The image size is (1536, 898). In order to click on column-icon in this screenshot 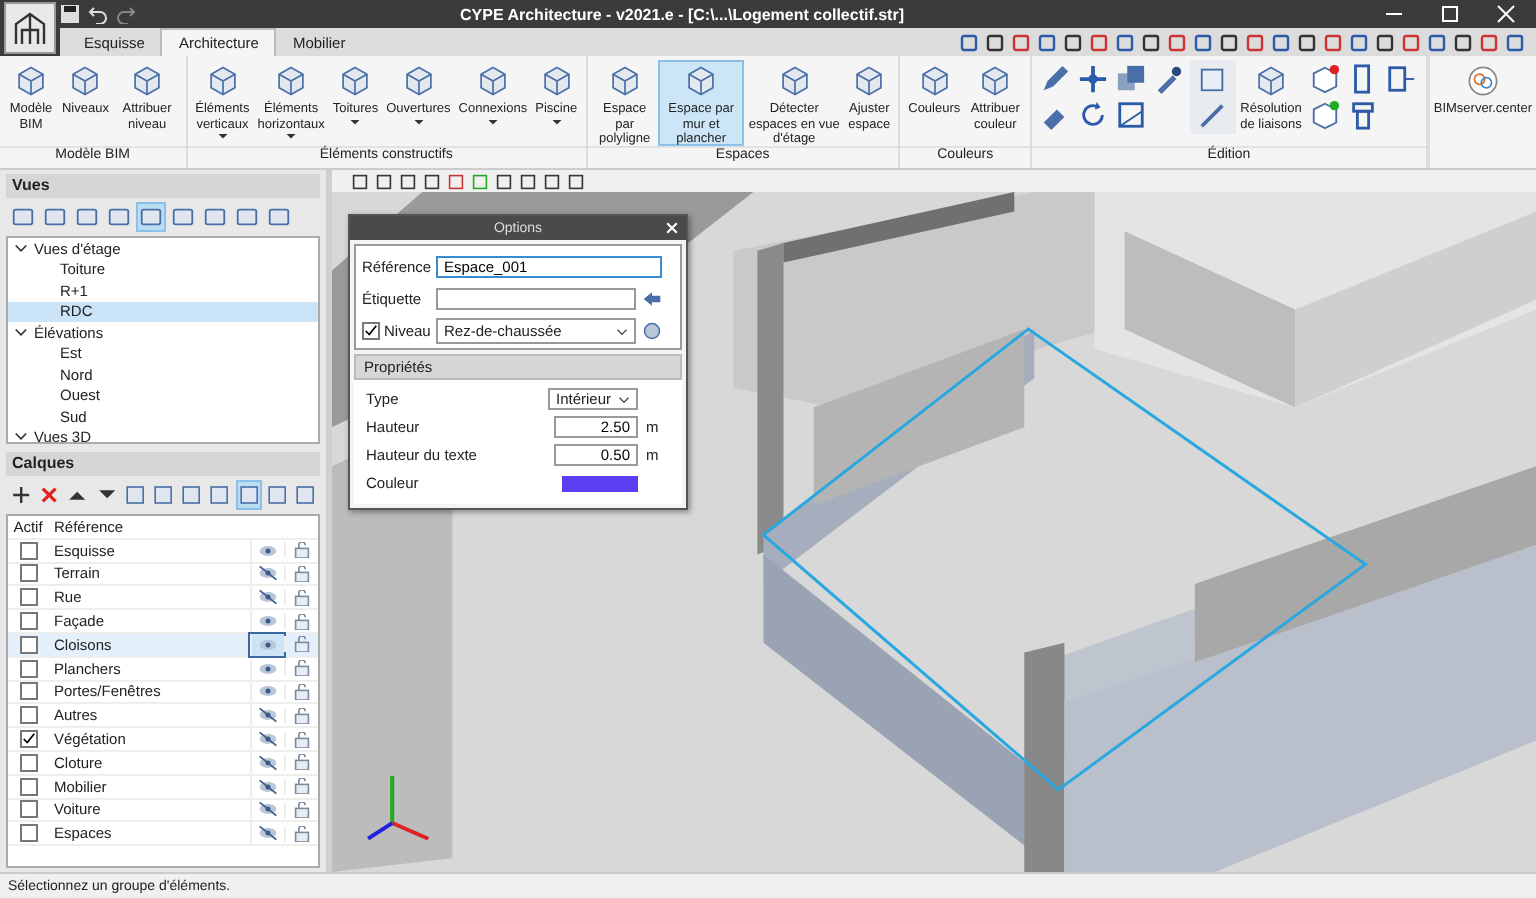, I will do `click(1362, 115)`.